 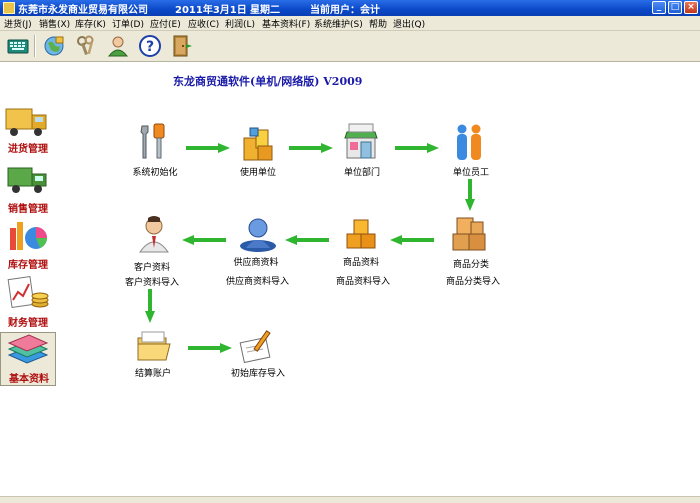 I want to click on sidebar-label-finance: 财务管理, so click(x=28, y=323).